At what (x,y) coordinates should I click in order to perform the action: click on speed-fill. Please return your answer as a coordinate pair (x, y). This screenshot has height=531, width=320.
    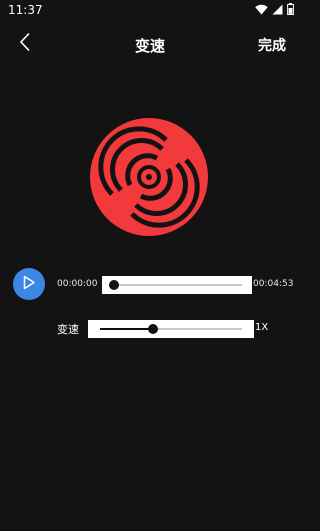
    Looking at the image, I should click on (126, 329).